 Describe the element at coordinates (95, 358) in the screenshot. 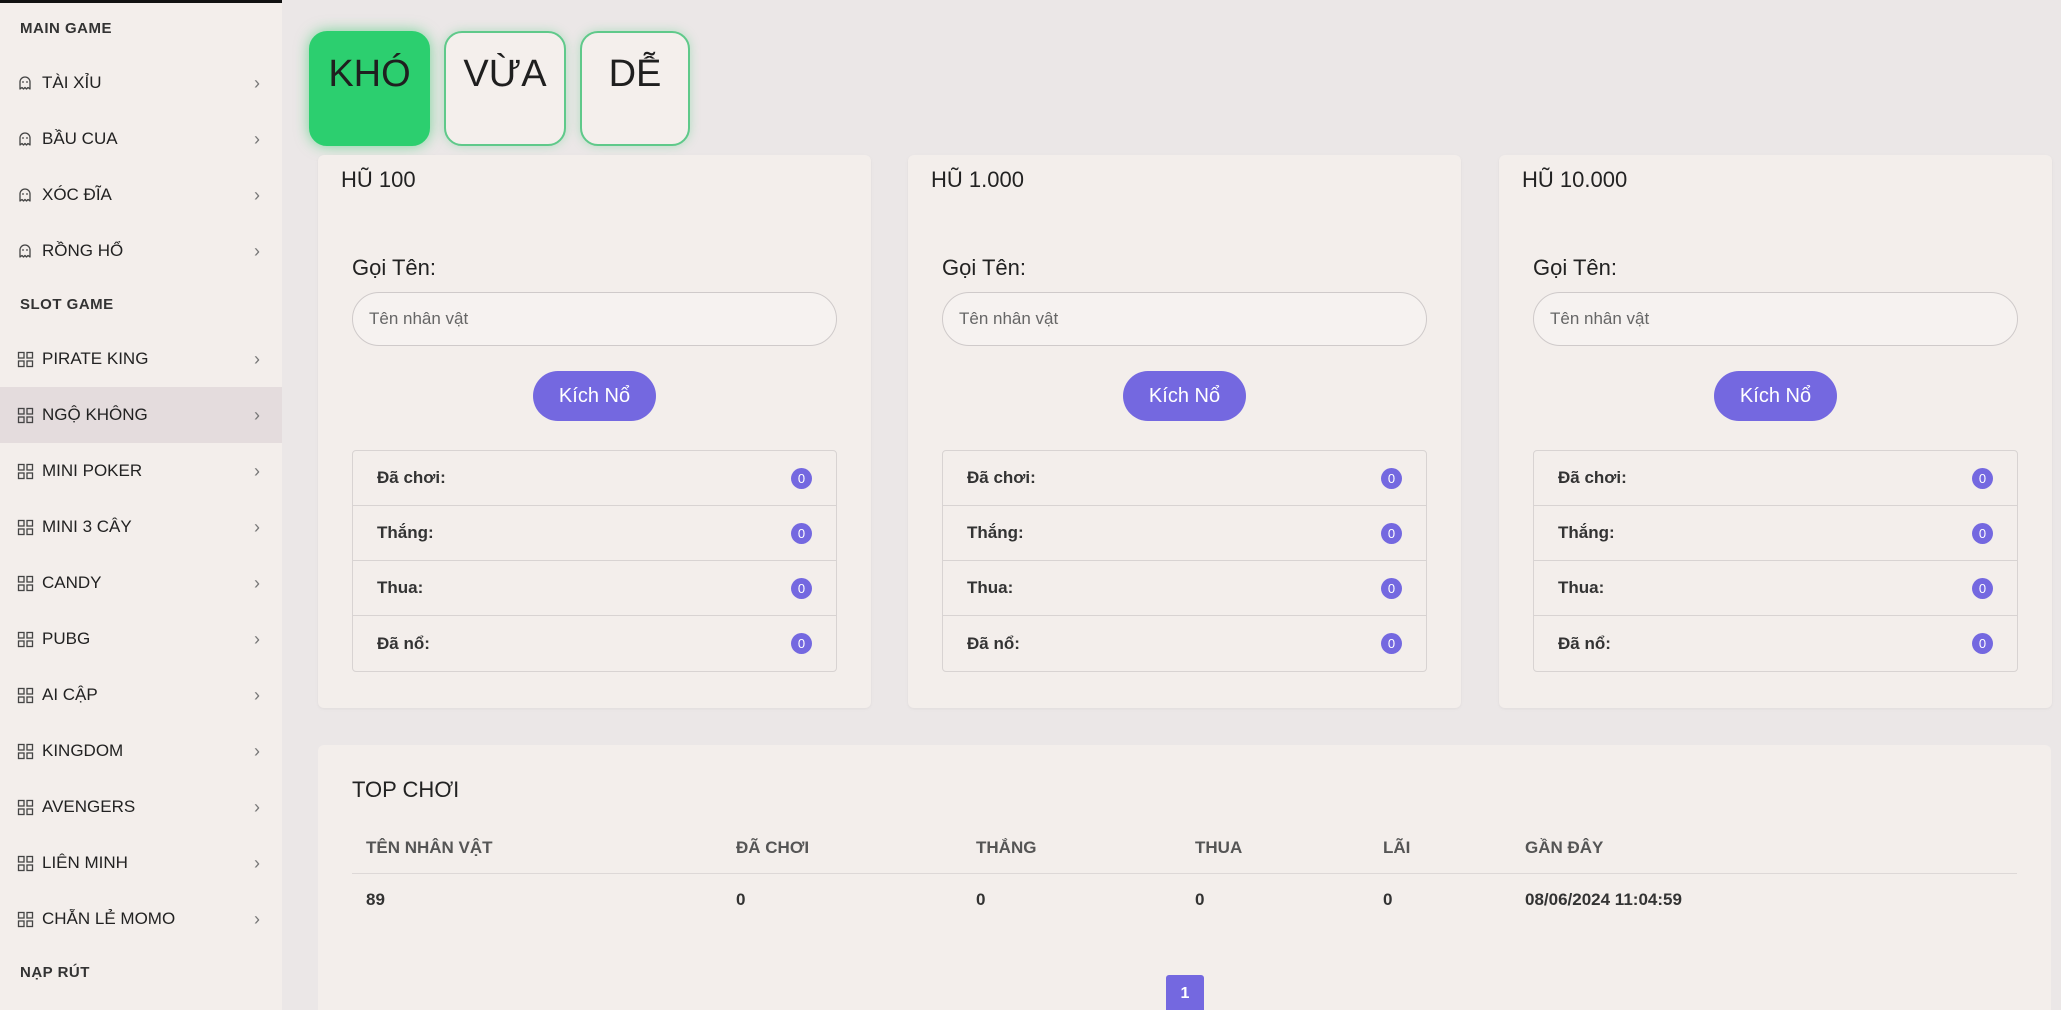

I see `sidebar-item-label: PIRATE KING` at that location.